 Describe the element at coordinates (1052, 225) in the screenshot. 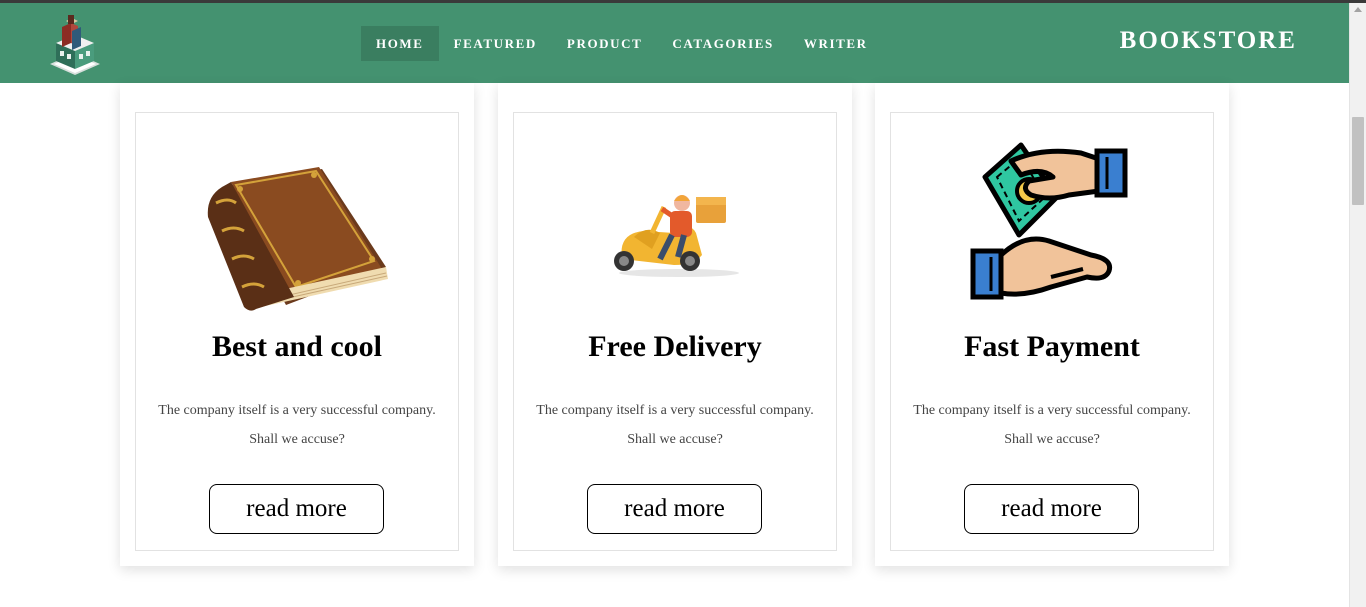

I see `payment-hands-icon` at that location.